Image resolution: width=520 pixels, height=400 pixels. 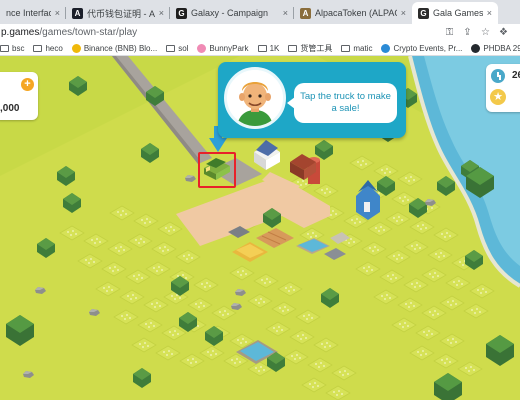 I want to click on url-text: p.games/games/town-star/play, so click(x=68, y=32).